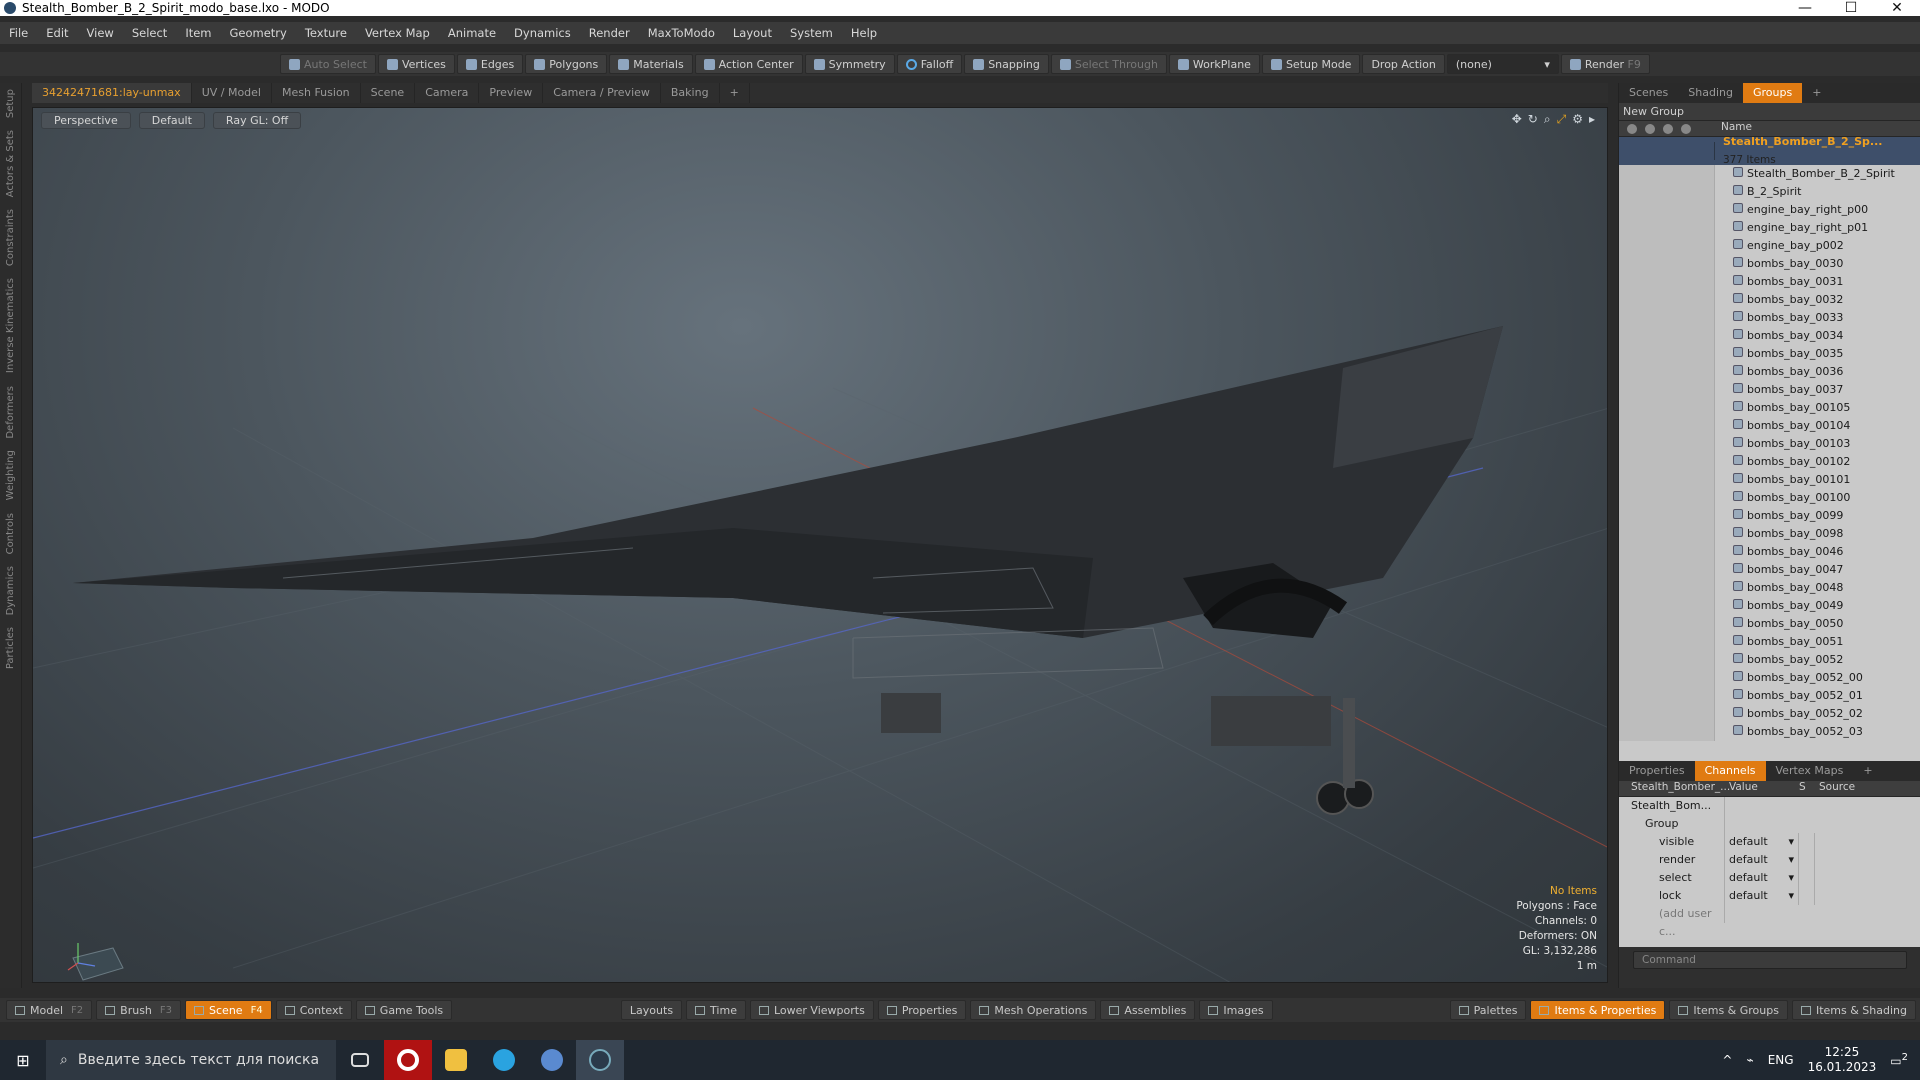 The image size is (1920, 1080). Describe the element at coordinates (1769, 732) in the screenshot. I see `list-item: bombs_bay_0052_03` at that location.